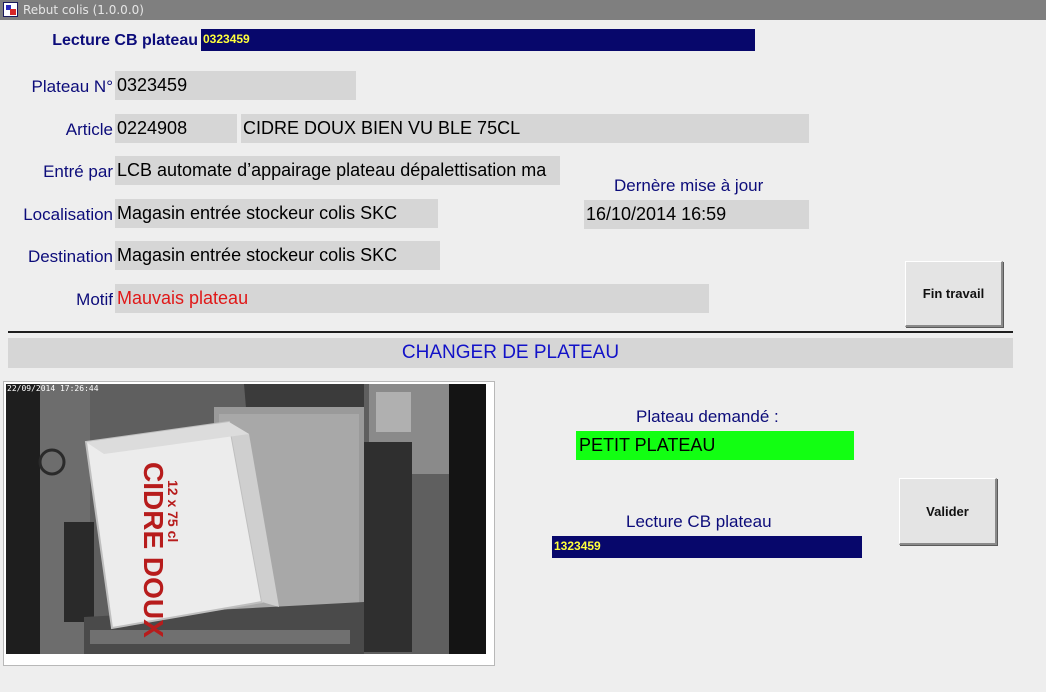  Describe the element at coordinates (525, 128) in the screenshot. I see `article-desc-field: CIDRE DOUX BIEN VU BLE 75CL` at that location.